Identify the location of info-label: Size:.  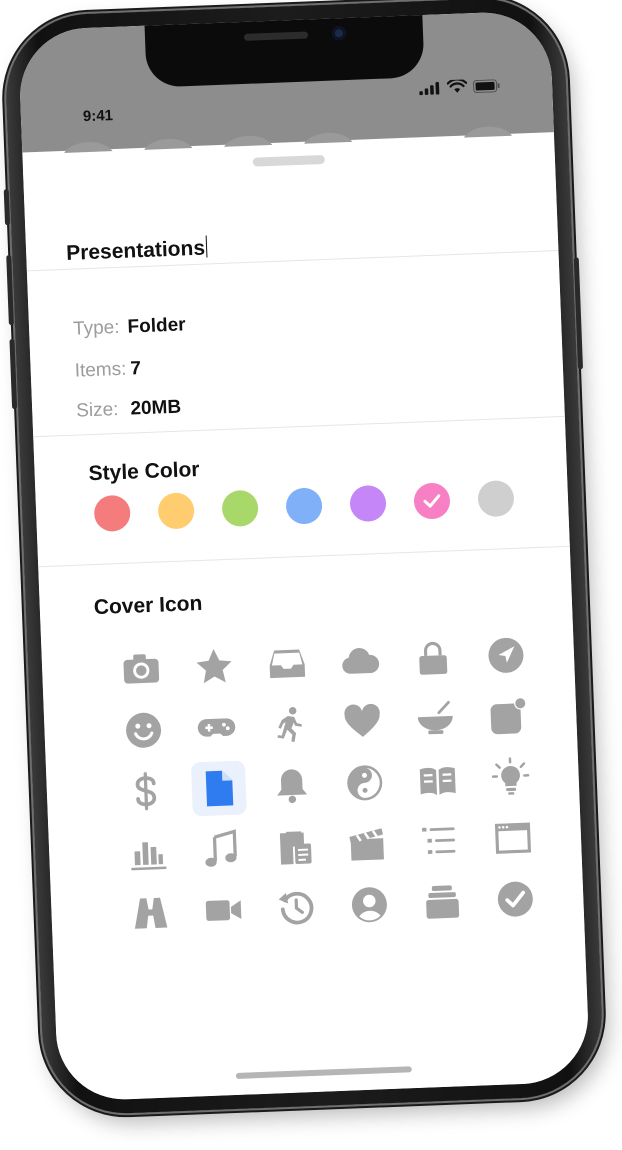
(97, 410).